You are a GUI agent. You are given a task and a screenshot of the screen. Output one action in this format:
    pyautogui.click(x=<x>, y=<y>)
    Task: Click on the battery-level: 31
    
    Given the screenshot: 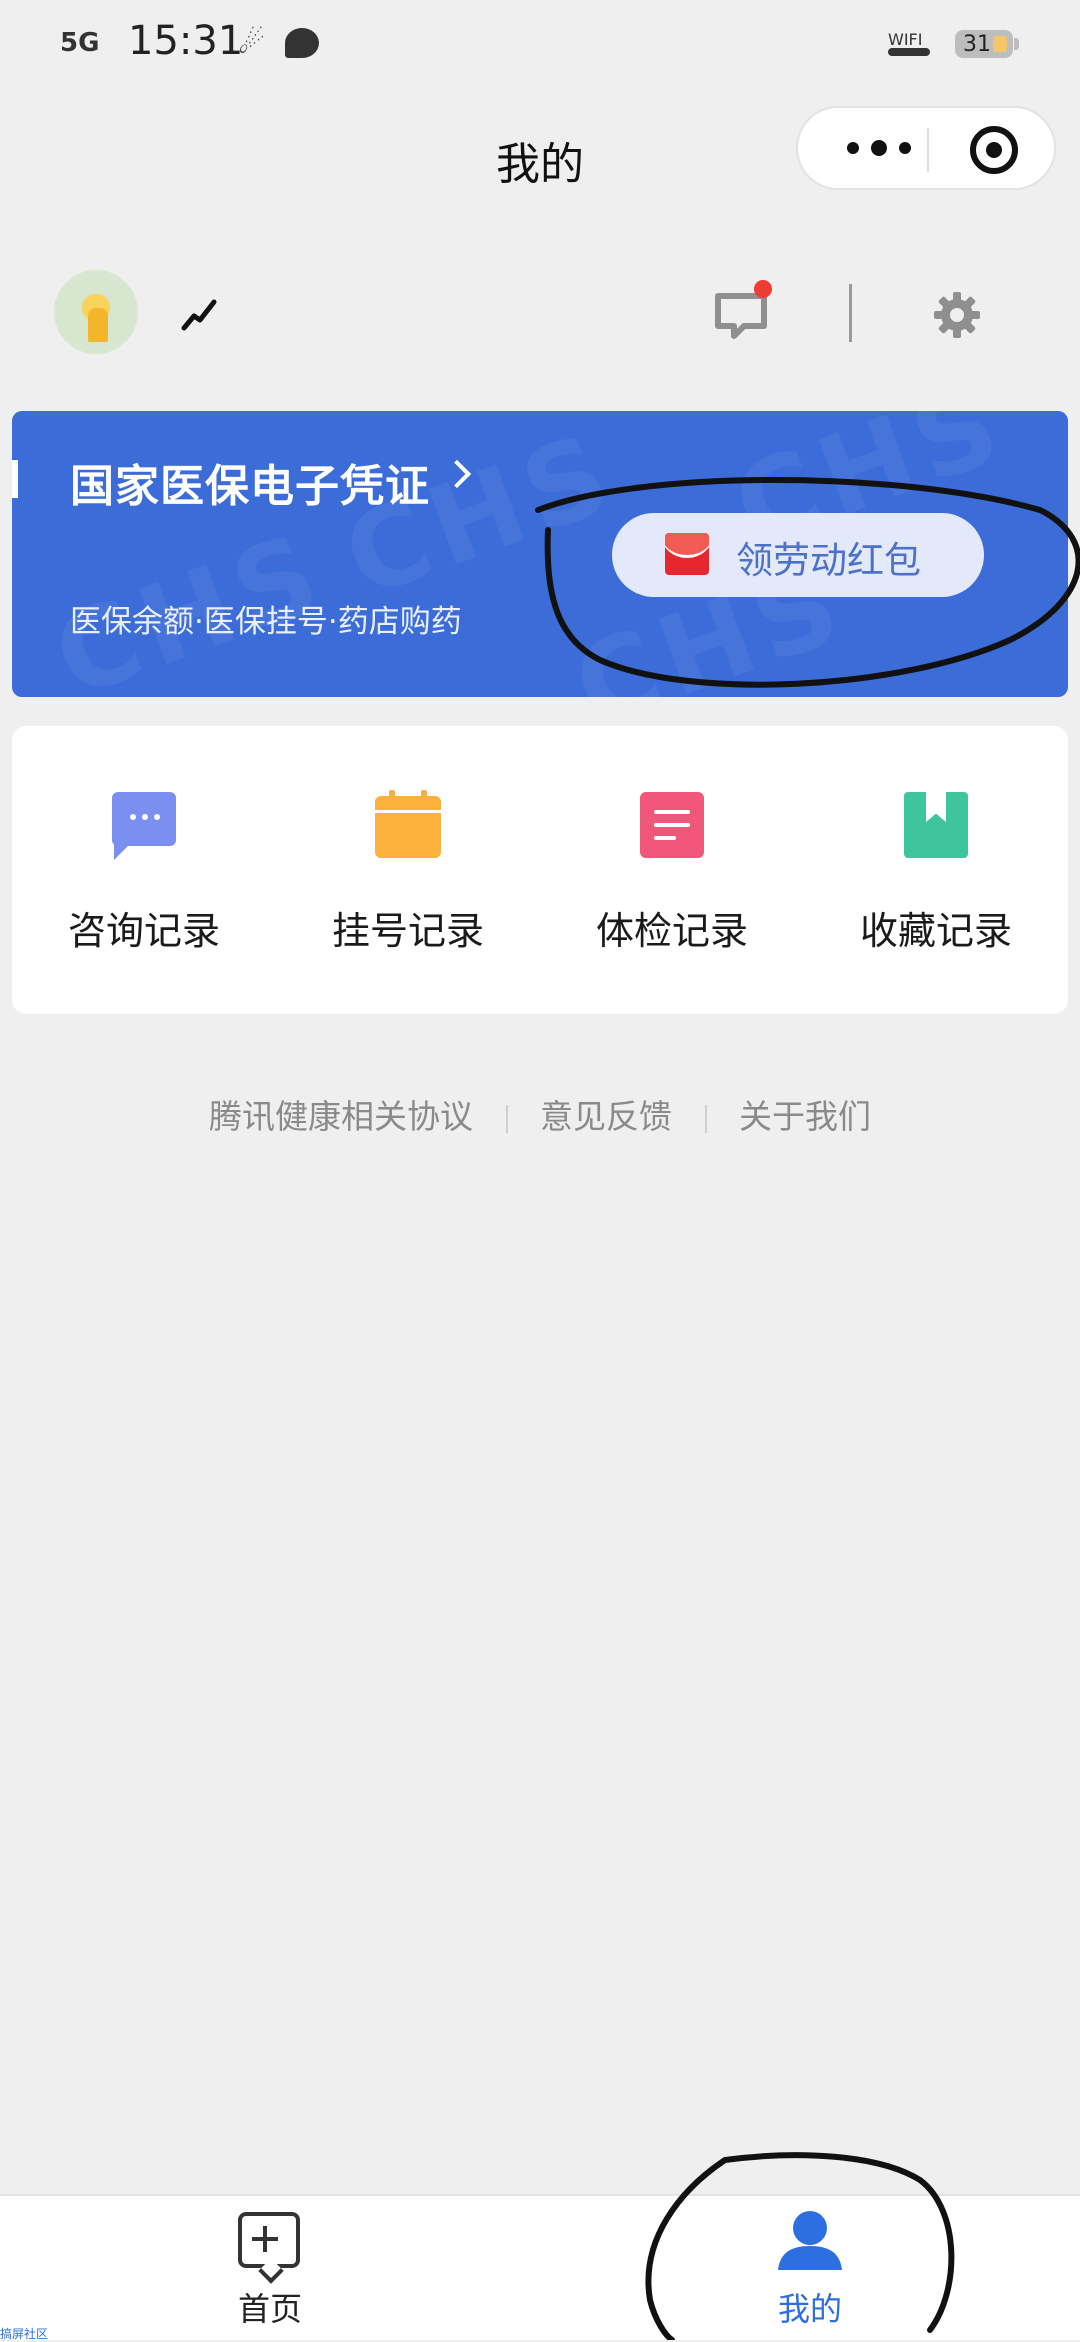 What is the action you would take?
    pyautogui.click(x=977, y=44)
    